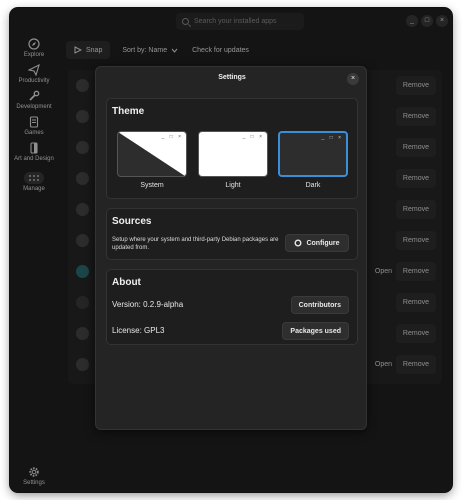 The height and width of the screenshot is (500, 462). I want to click on refresh-icon, so click(298, 243).